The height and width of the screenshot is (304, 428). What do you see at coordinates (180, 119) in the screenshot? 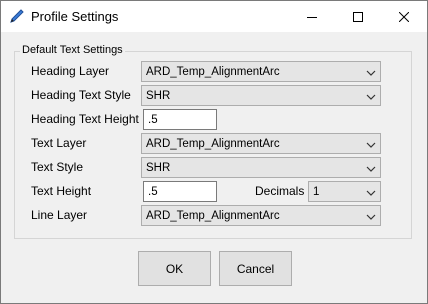
I see `heading-text-height-field` at bounding box center [180, 119].